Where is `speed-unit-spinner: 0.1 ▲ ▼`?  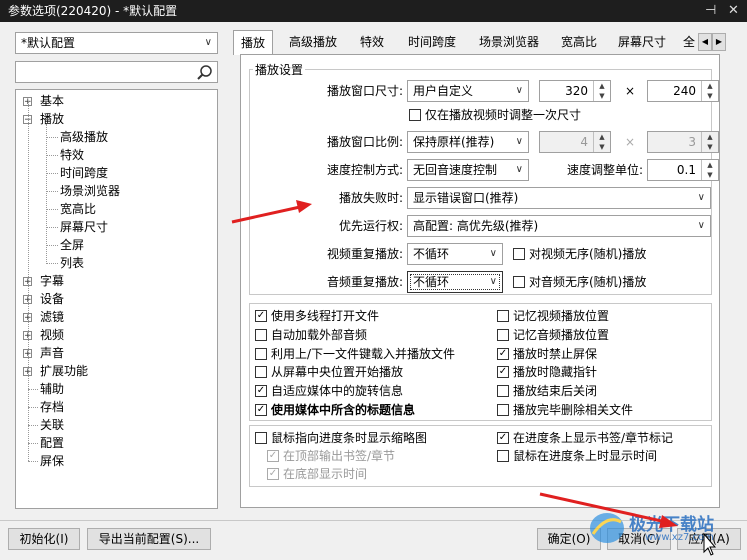
speed-unit-spinner: 0.1 ▲ ▼ is located at coordinates (683, 170).